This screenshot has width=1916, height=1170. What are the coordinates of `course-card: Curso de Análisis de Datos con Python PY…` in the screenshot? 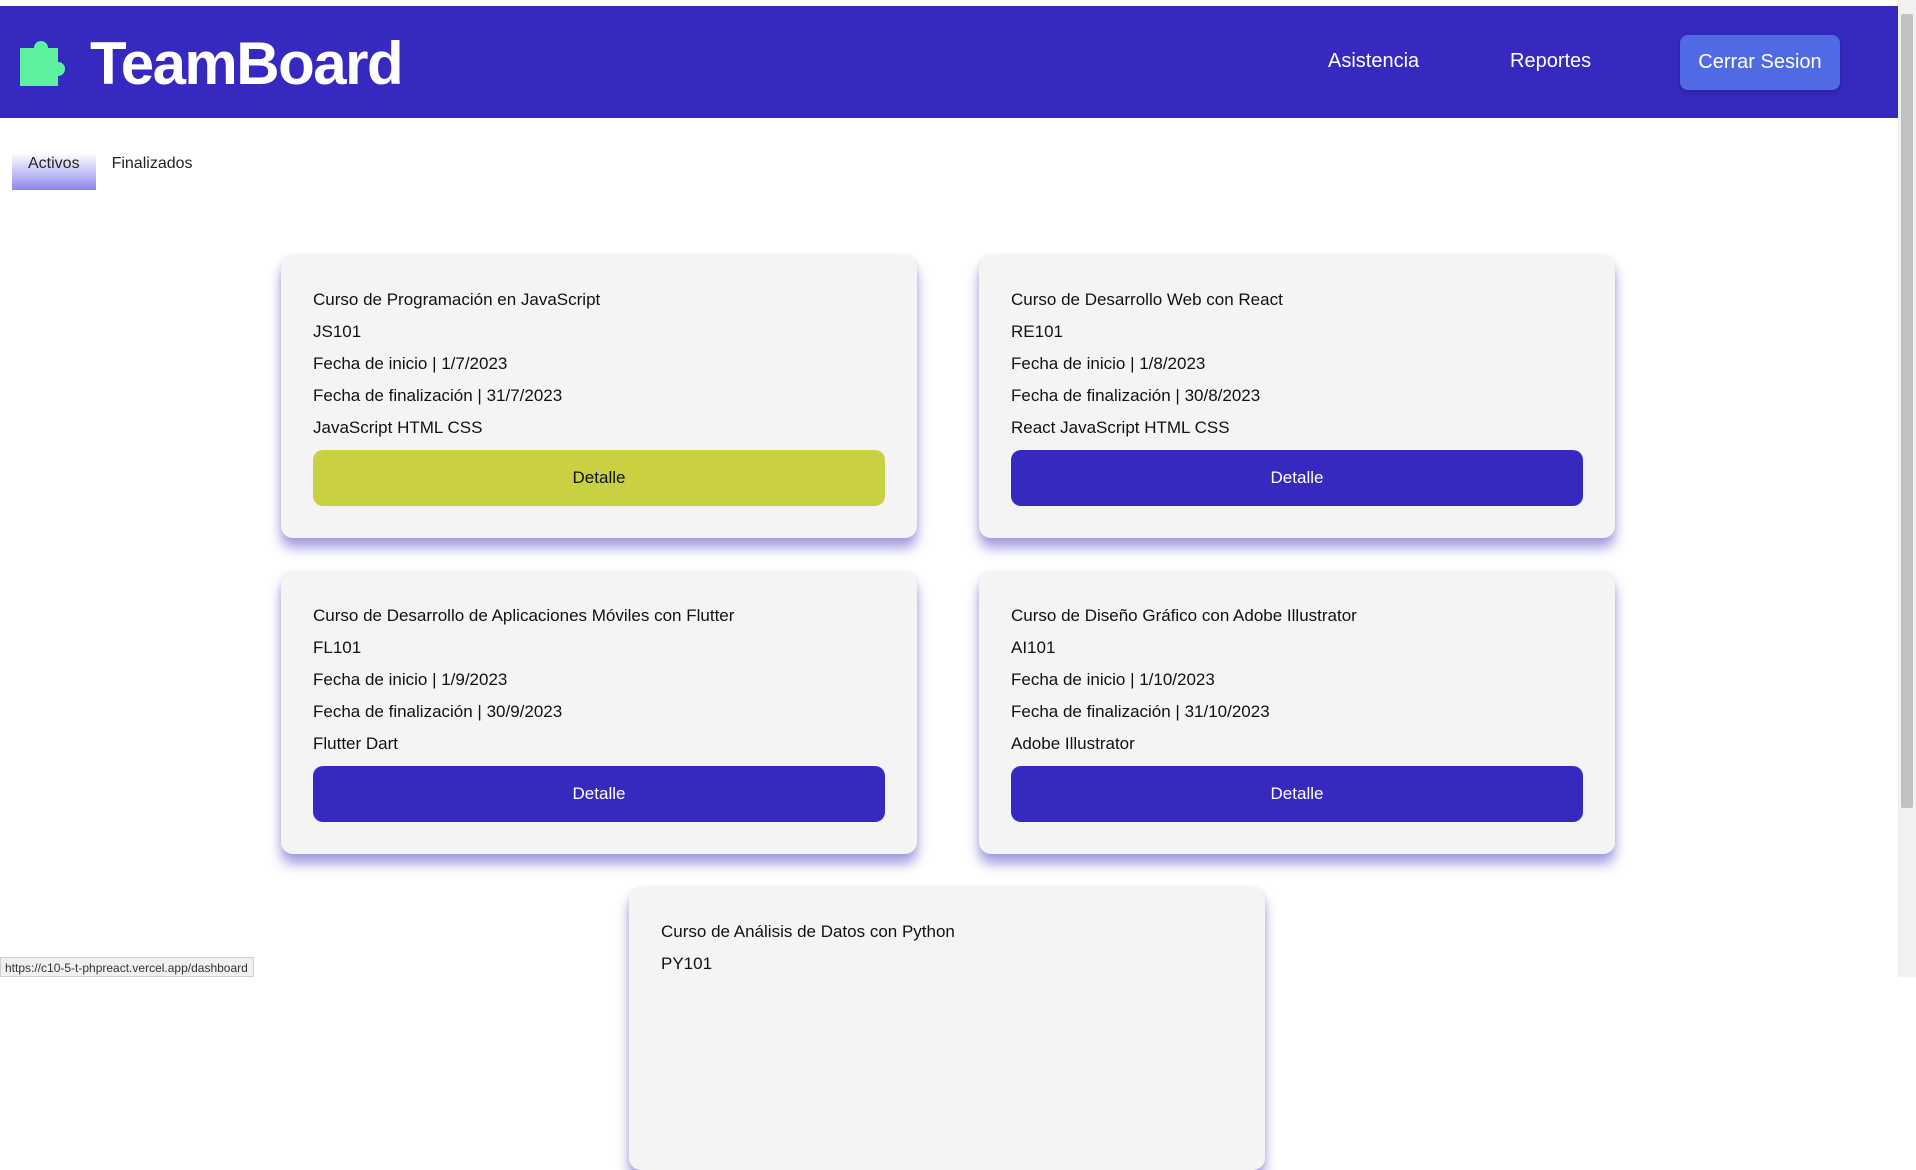 It's located at (947, 1029).